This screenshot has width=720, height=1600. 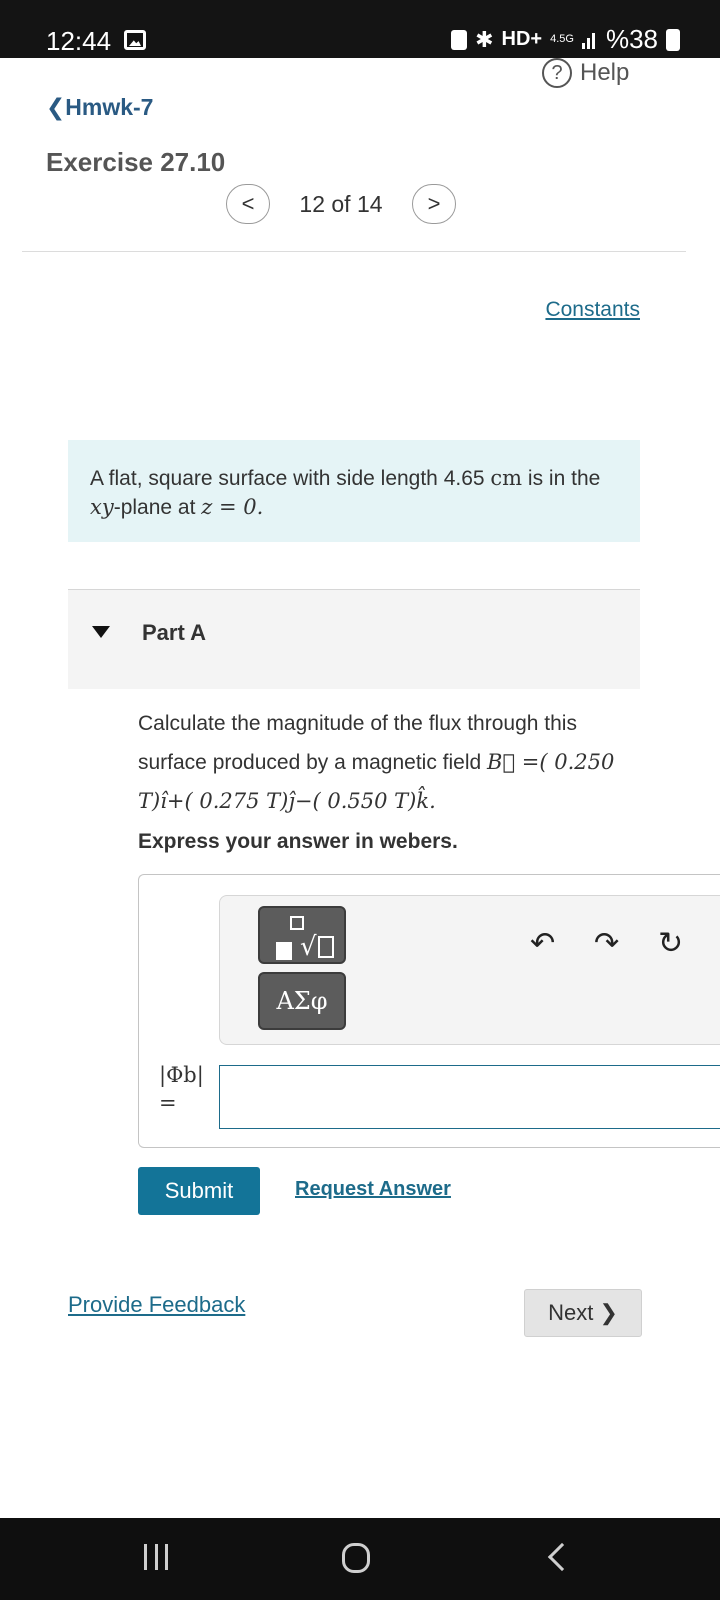 What do you see at coordinates (356, 1558) in the screenshot?
I see `home-icon` at bounding box center [356, 1558].